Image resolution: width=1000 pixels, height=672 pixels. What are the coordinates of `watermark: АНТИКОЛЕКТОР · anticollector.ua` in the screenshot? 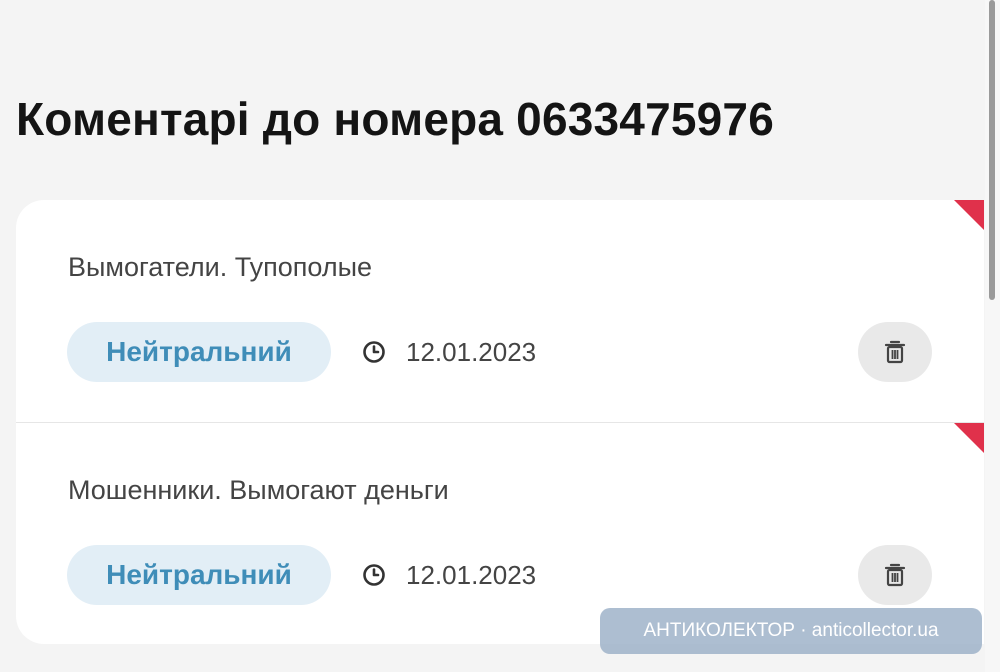 It's located at (791, 631).